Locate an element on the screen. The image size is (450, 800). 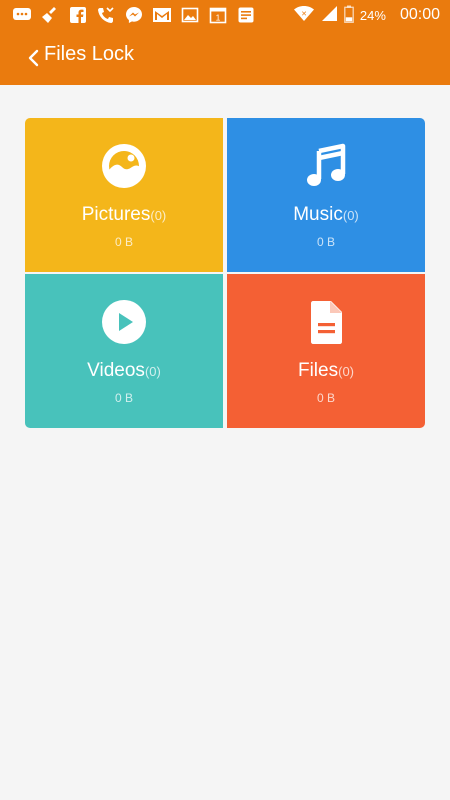
wifi-icon: ✕ is located at coordinates (304, 15).